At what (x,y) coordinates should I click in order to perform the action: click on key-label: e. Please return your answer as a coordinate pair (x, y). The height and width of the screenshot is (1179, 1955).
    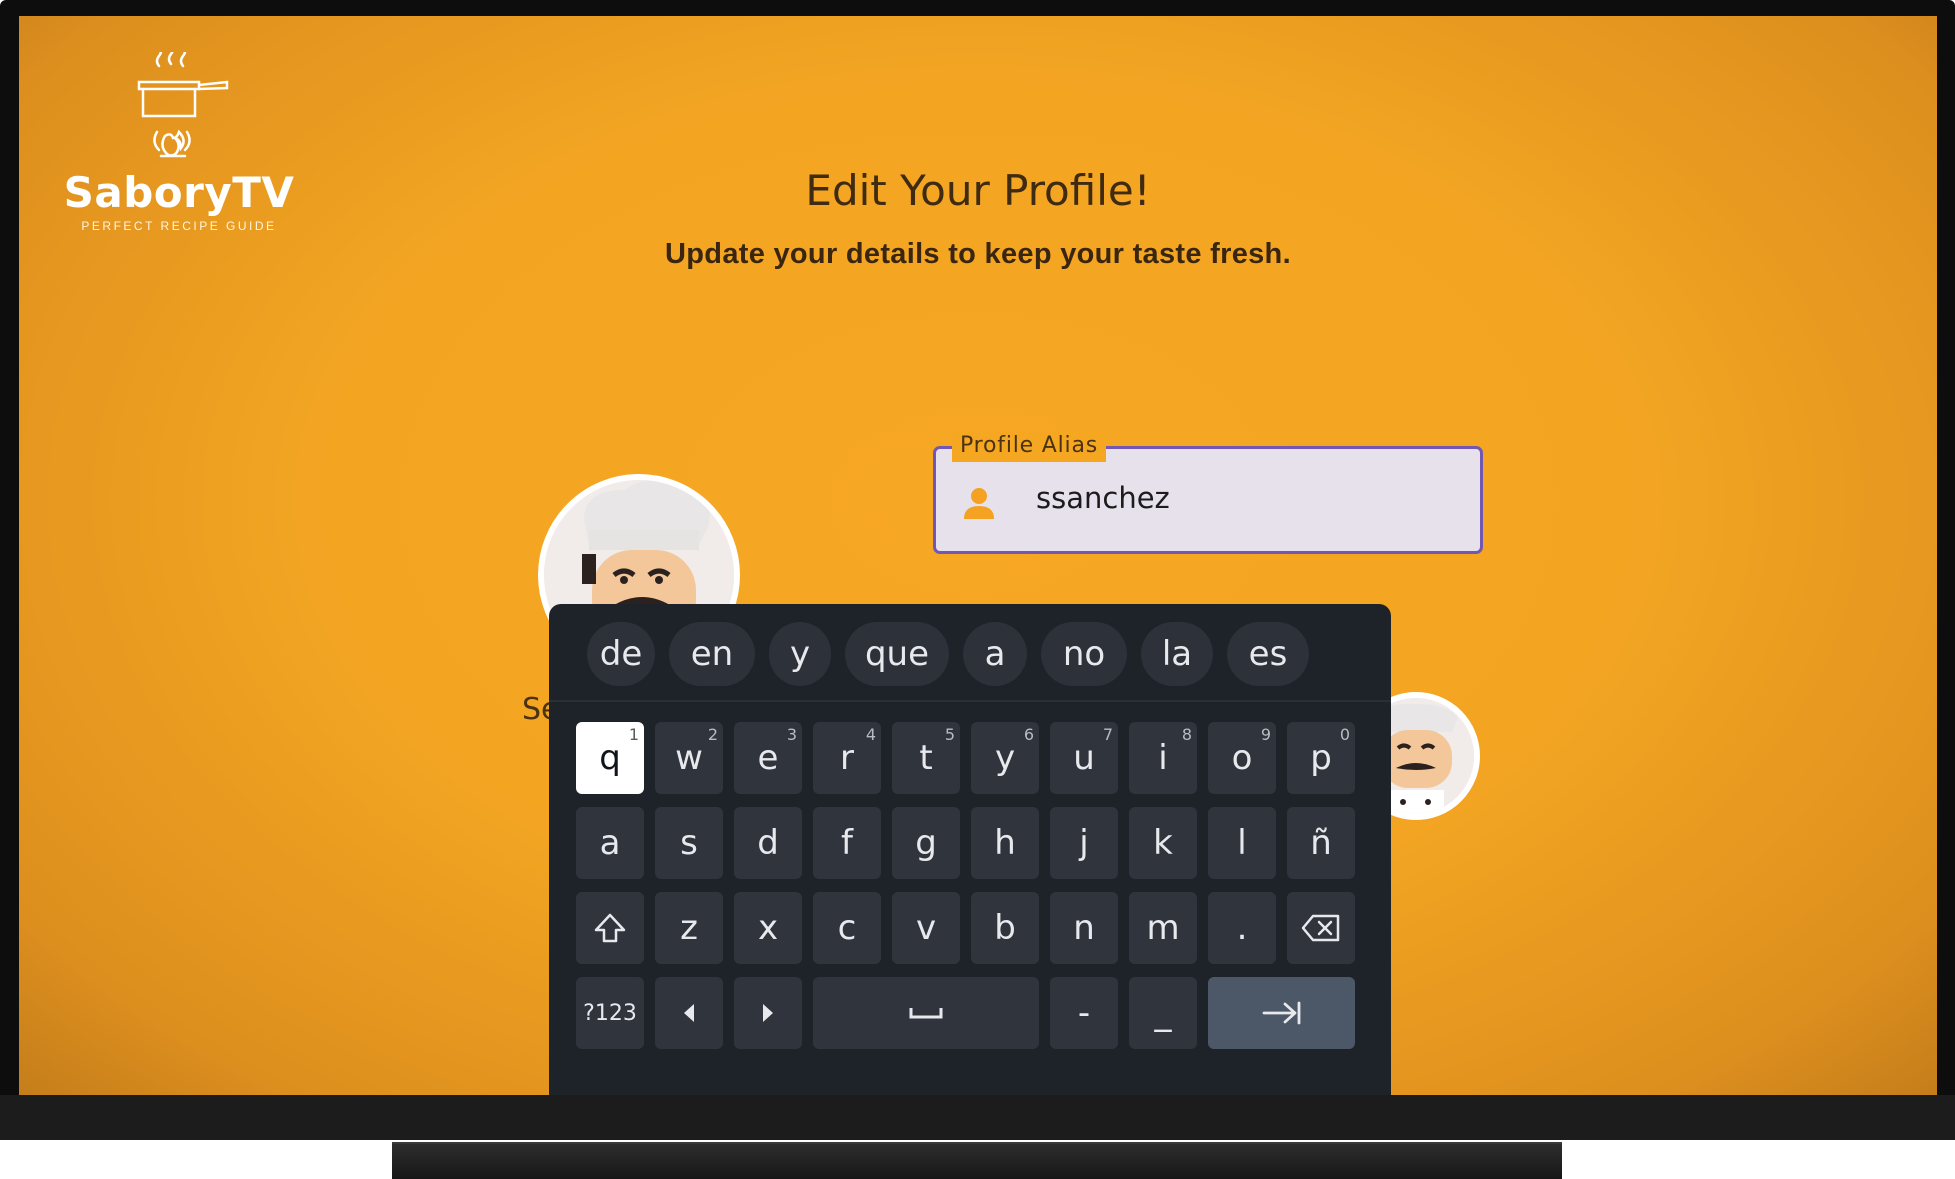
    Looking at the image, I should click on (768, 758).